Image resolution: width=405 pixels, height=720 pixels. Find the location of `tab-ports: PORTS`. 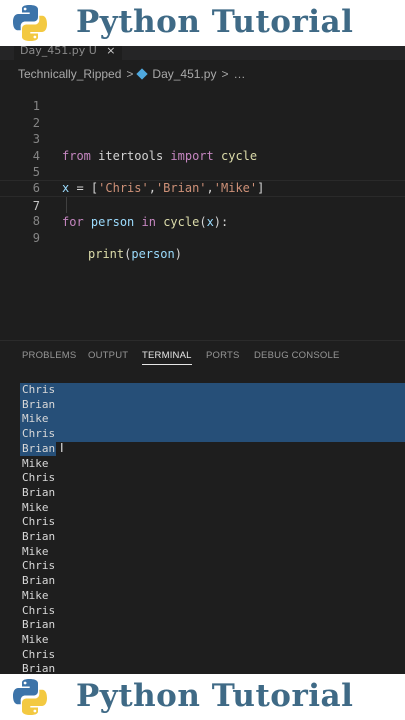

tab-ports: PORTS is located at coordinates (223, 355).